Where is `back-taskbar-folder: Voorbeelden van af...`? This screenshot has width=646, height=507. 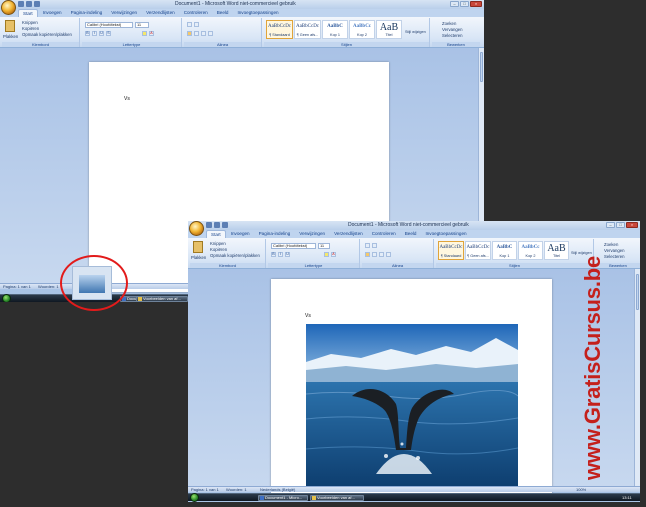 back-taskbar-folder: Voorbeelden van af... is located at coordinates (162, 299).